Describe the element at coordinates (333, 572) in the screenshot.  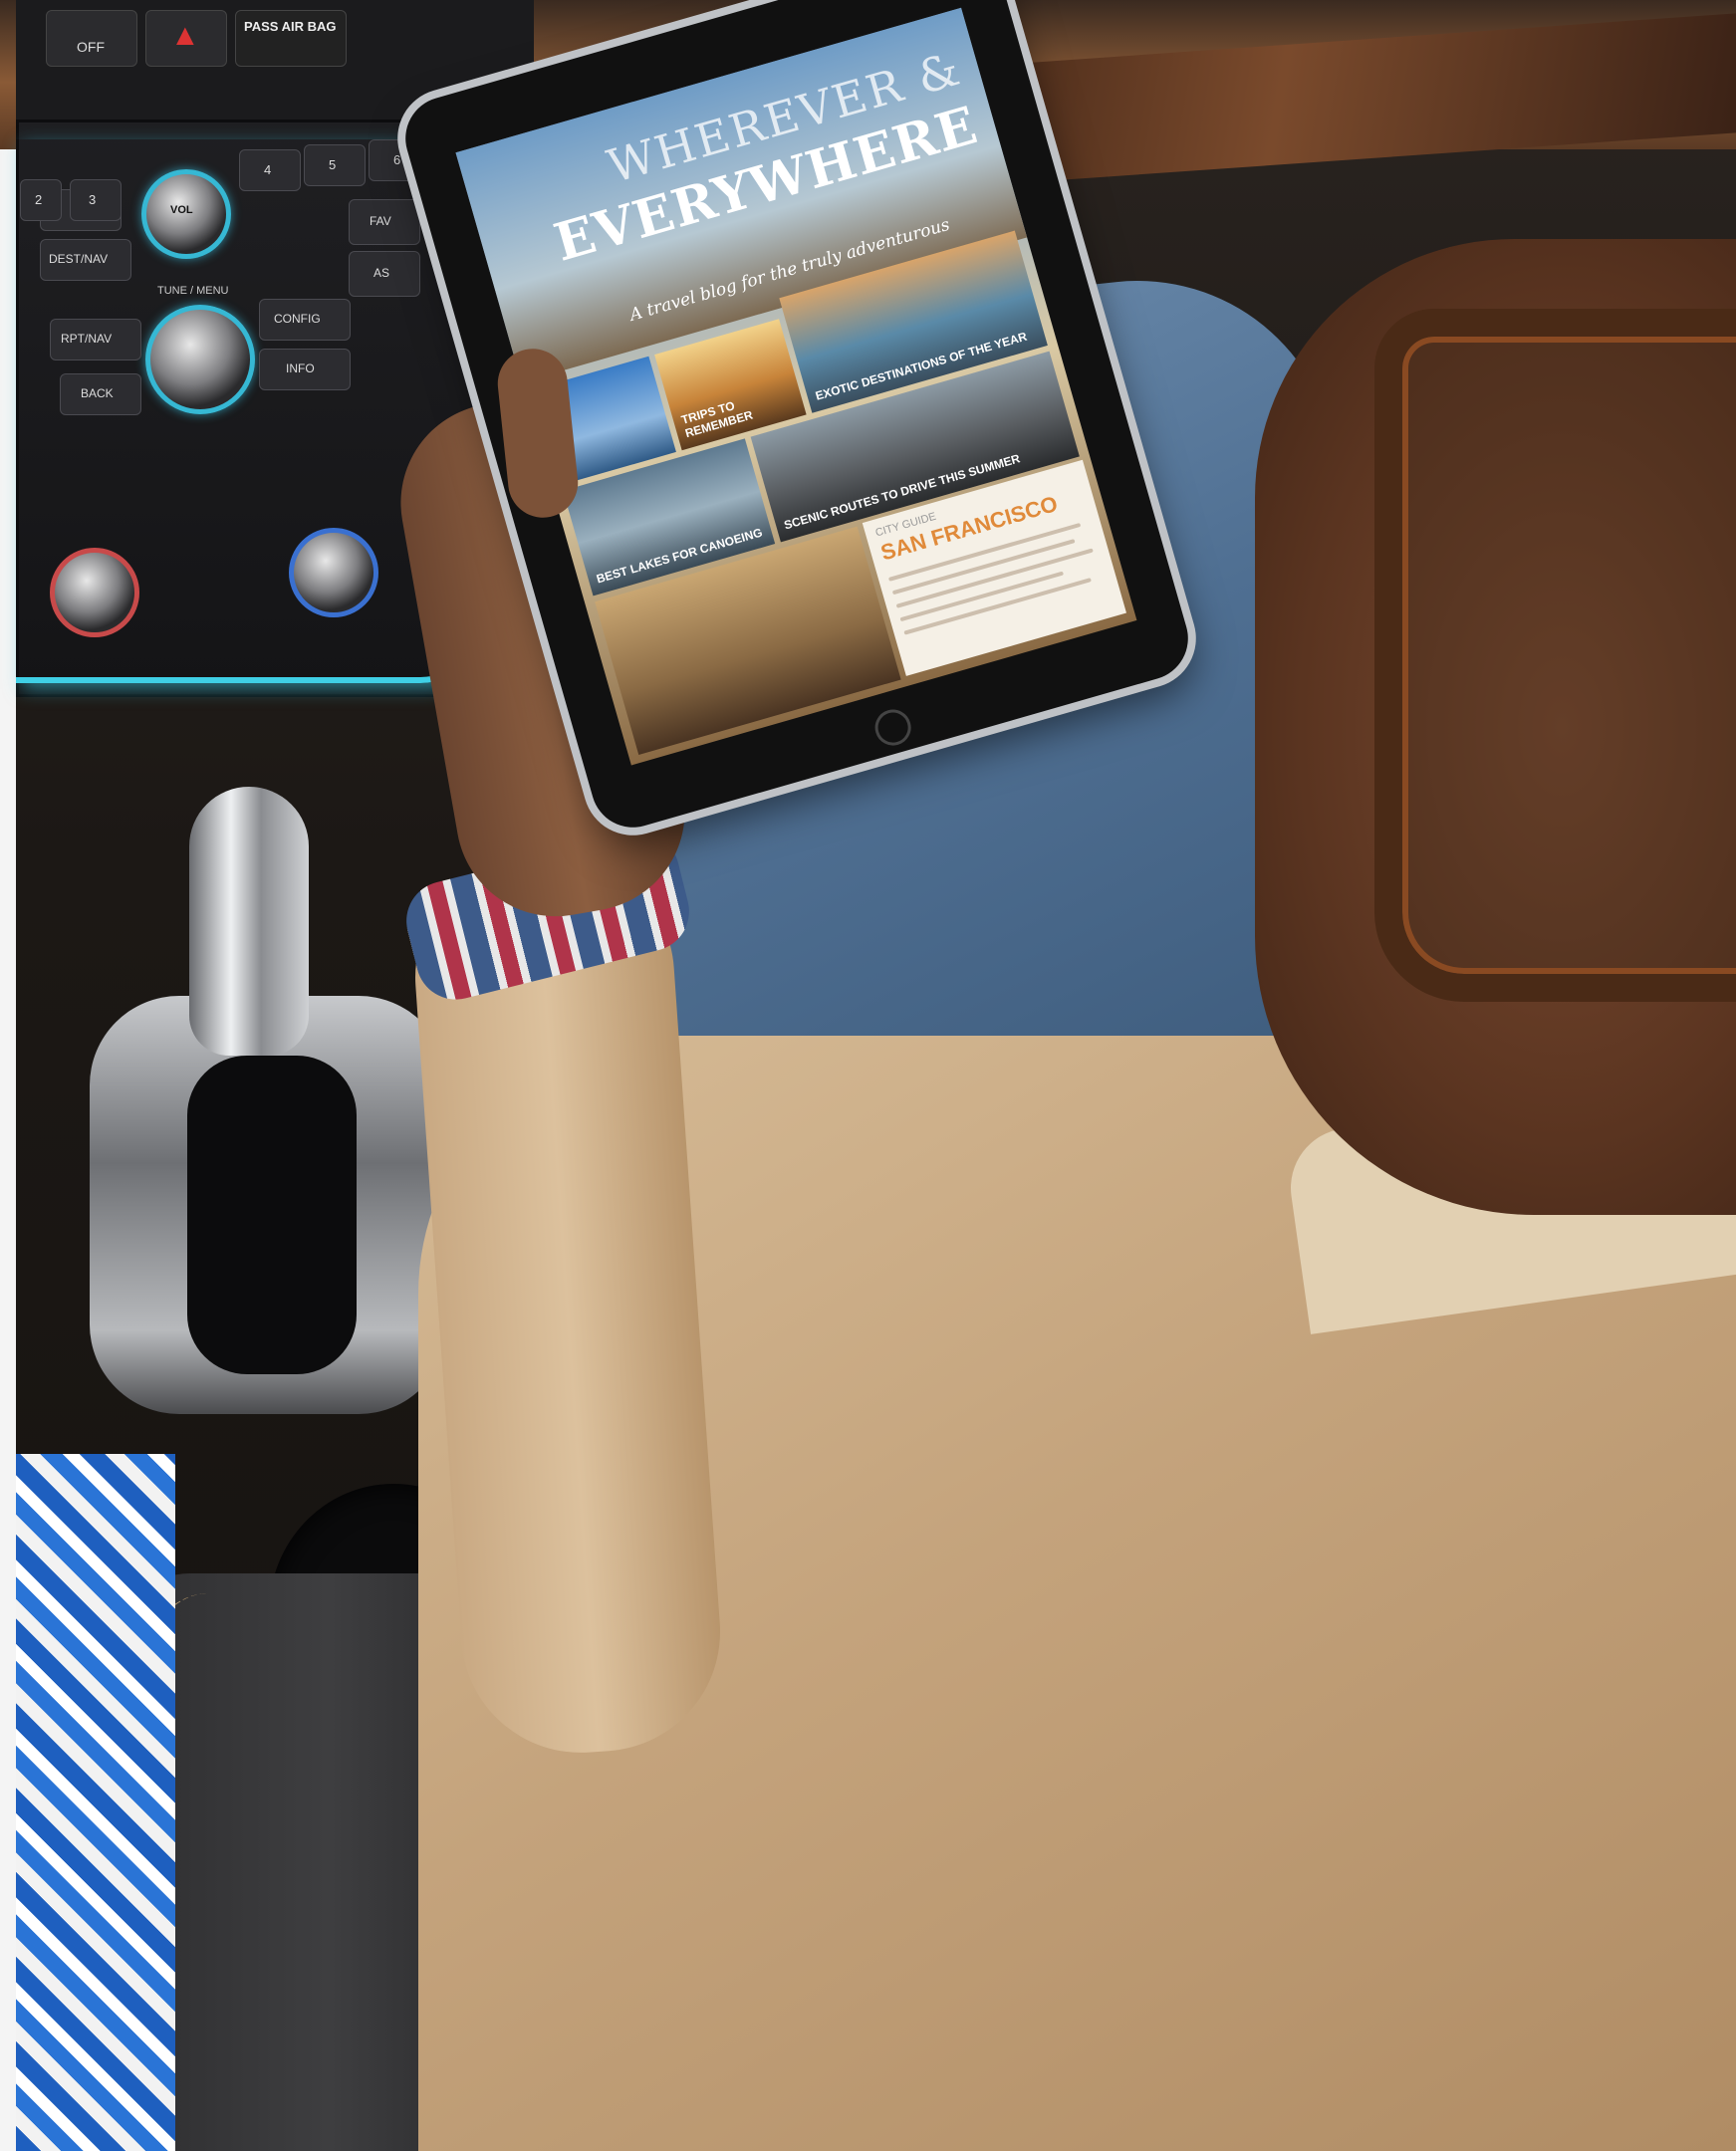
I see `climate-knob-right` at that location.